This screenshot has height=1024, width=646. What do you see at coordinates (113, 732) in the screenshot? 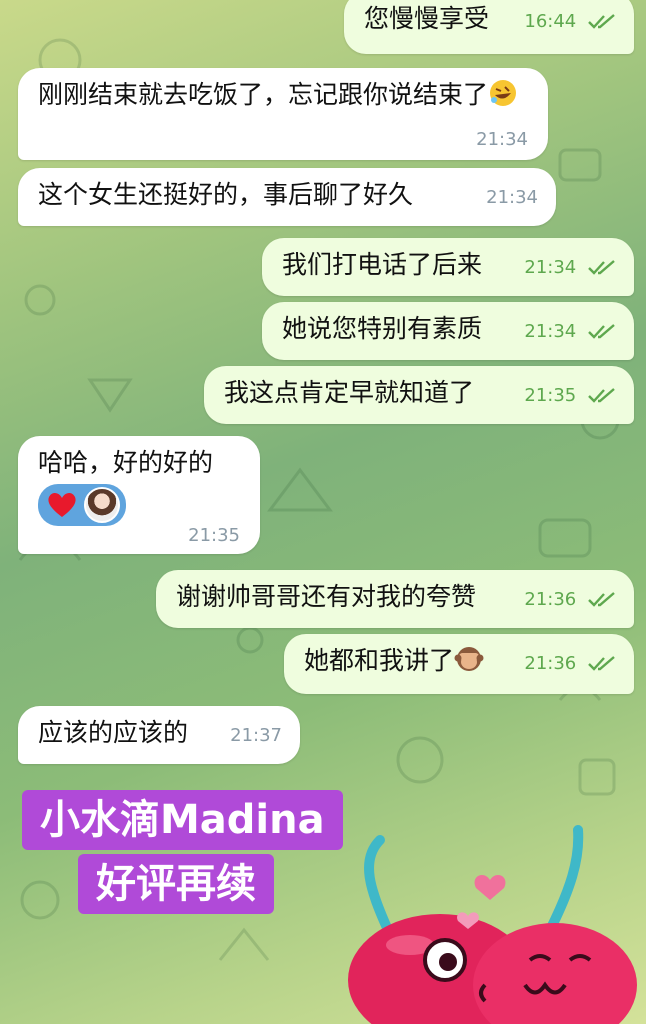
I see `message-text: 应该的应该的` at bounding box center [113, 732].